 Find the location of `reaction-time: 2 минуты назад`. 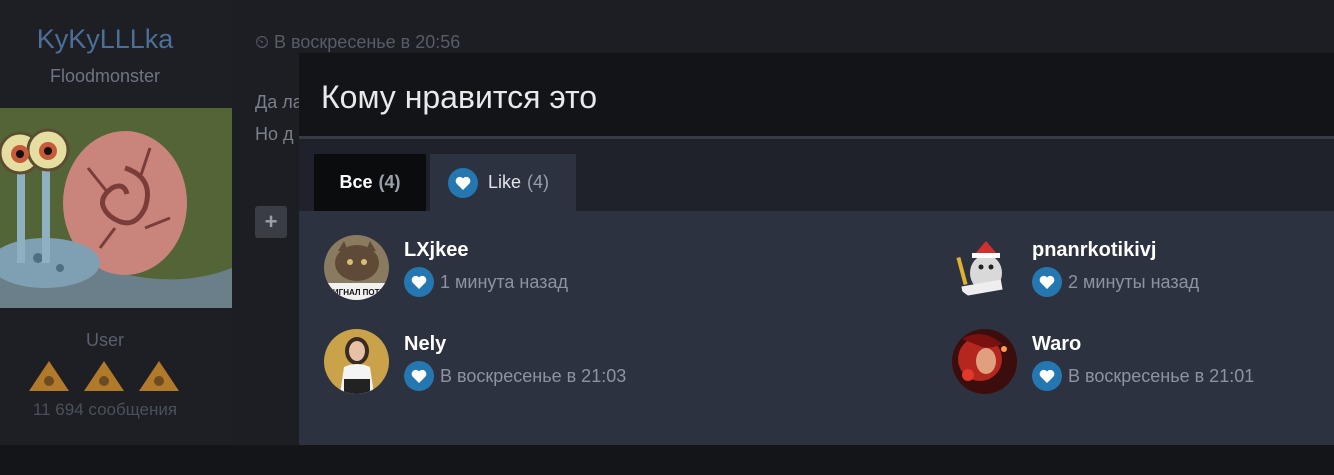

reaction-time: 2 минуты назад is located at coordinates (1134, 281).